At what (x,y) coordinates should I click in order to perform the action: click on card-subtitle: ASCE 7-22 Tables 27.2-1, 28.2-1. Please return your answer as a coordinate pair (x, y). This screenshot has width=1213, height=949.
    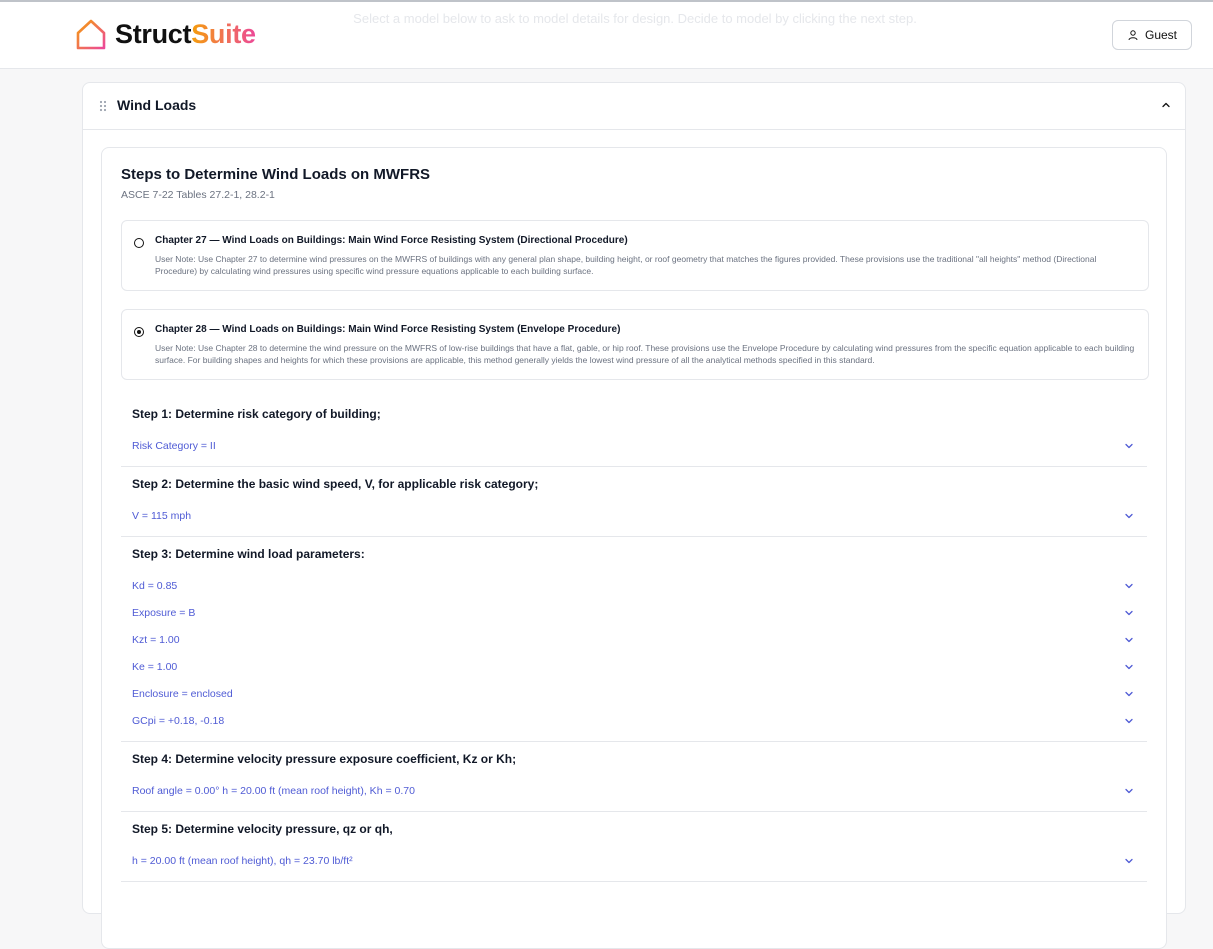
    Looking at the image, I should click on (198, 195).